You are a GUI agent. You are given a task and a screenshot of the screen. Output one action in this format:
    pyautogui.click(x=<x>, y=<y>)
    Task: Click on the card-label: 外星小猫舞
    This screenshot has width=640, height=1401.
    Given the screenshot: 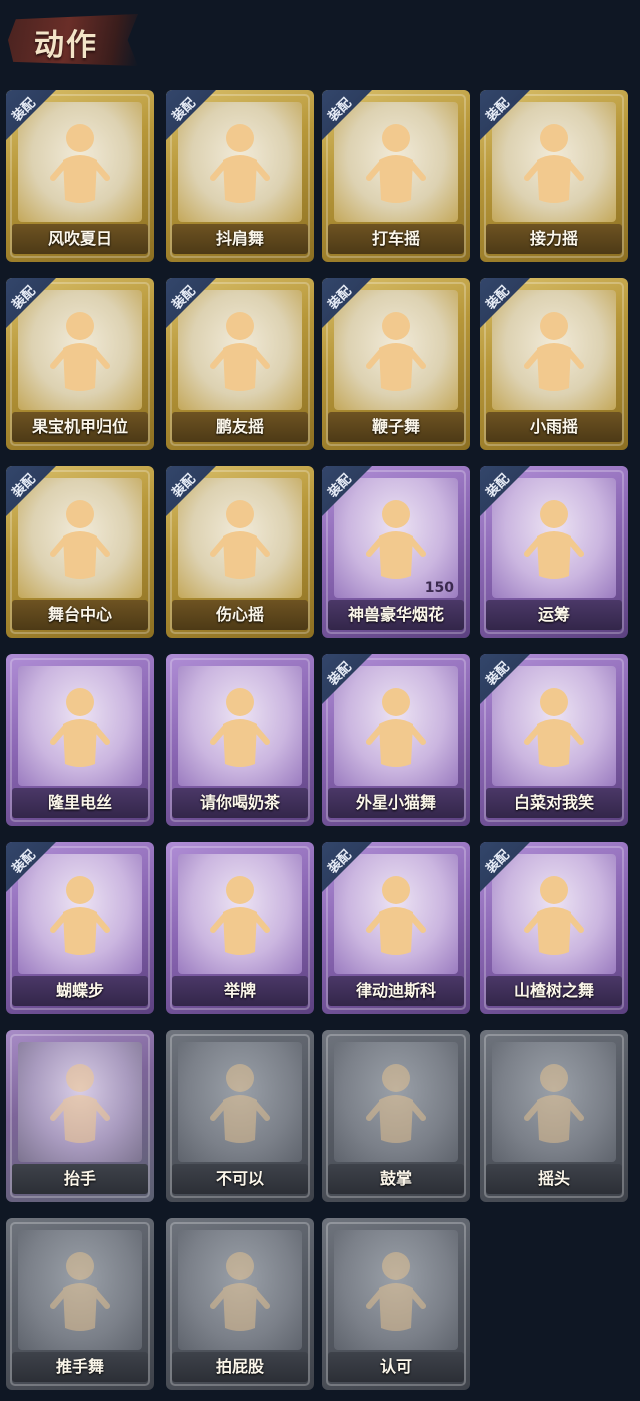 What is the action you would take?
    pyautogui.click(x=395, y=802)
    